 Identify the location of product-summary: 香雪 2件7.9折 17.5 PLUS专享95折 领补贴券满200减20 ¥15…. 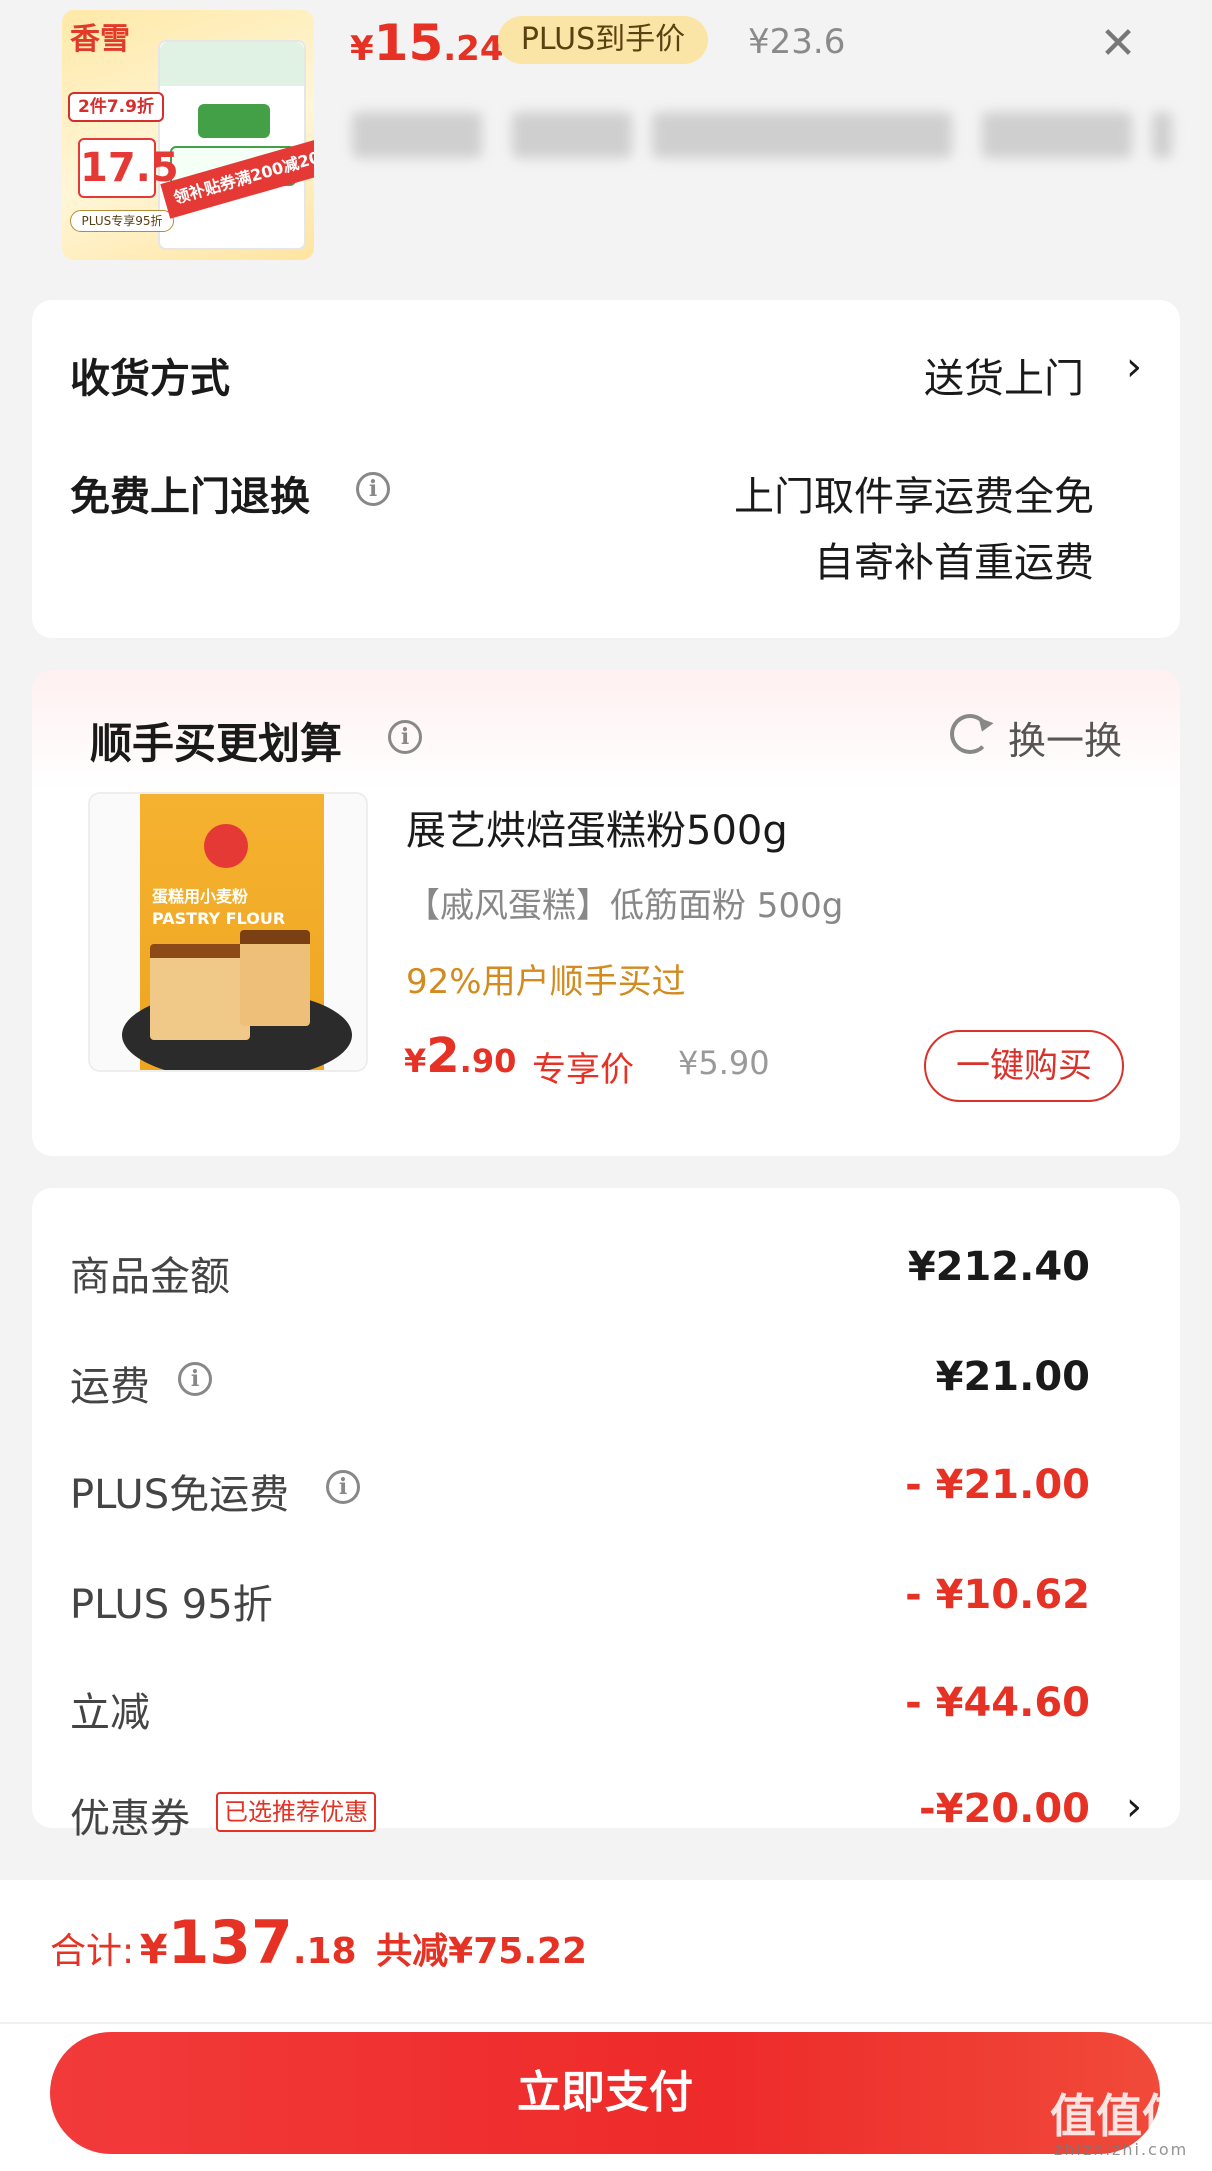
(606, 150).